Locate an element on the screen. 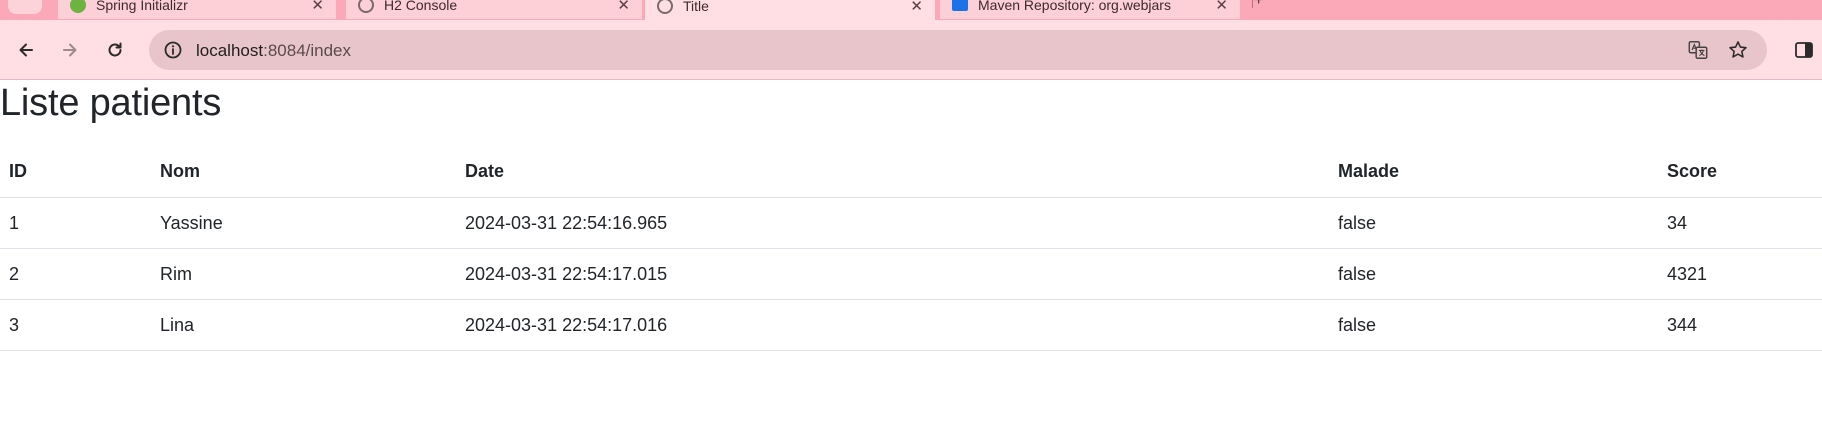  table-row: 2 Rim 2024-03-31 22:54:17.015 false 4321 is located at coordinates (911, 274).